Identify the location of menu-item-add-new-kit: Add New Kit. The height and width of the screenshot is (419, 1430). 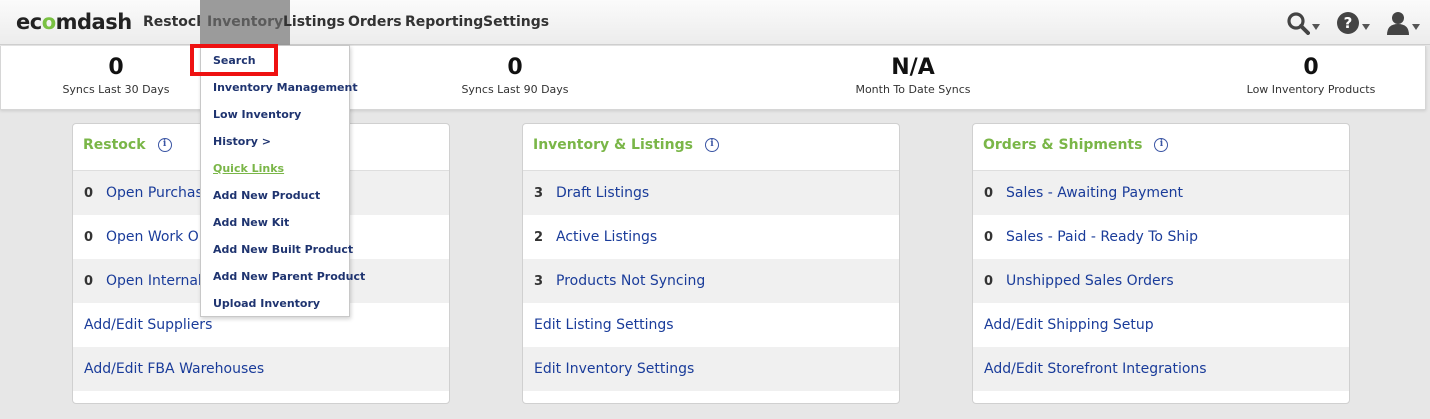
(251, 223).